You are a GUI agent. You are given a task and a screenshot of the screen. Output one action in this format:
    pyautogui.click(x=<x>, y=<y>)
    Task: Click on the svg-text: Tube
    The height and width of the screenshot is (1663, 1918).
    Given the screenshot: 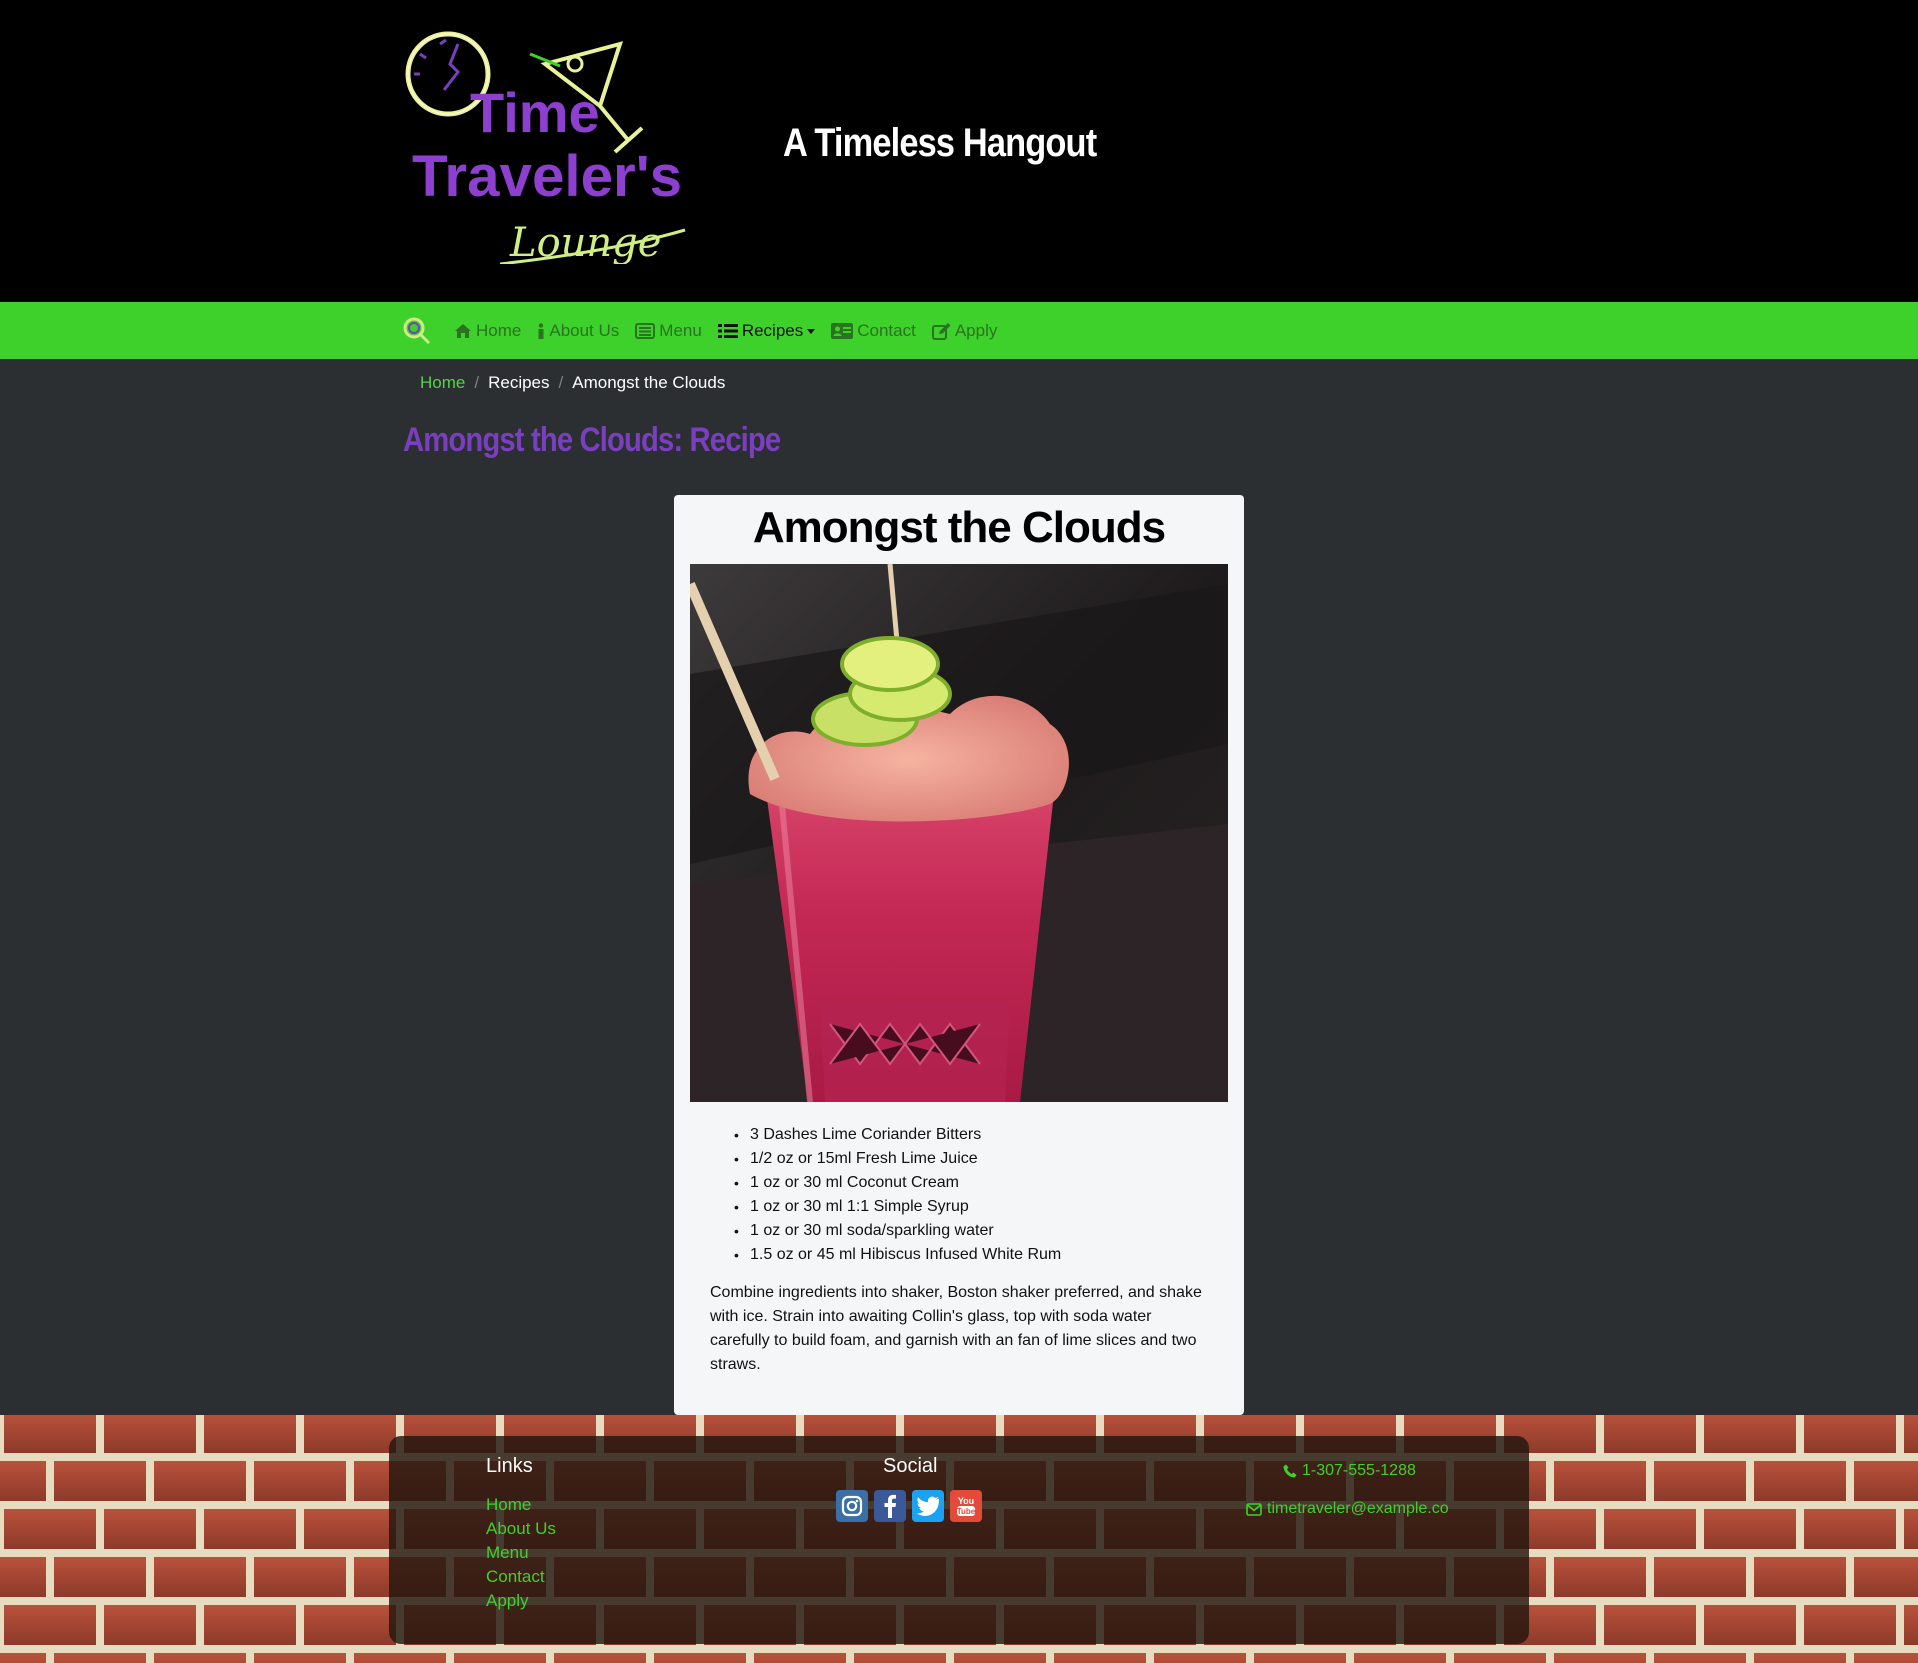 What is the action you would take?
    pyautogui.click(x=966, y=1511)
    